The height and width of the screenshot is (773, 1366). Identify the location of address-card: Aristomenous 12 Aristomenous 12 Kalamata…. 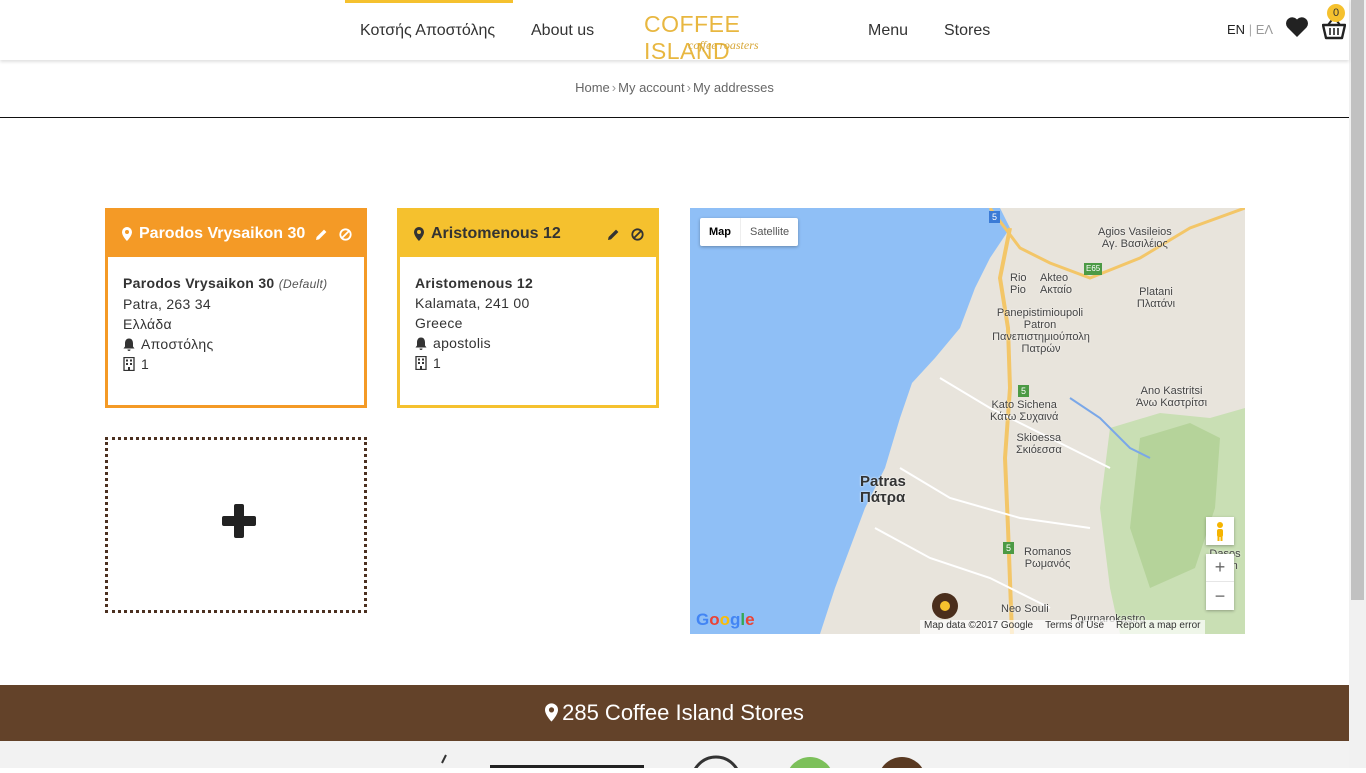
(528, 308).